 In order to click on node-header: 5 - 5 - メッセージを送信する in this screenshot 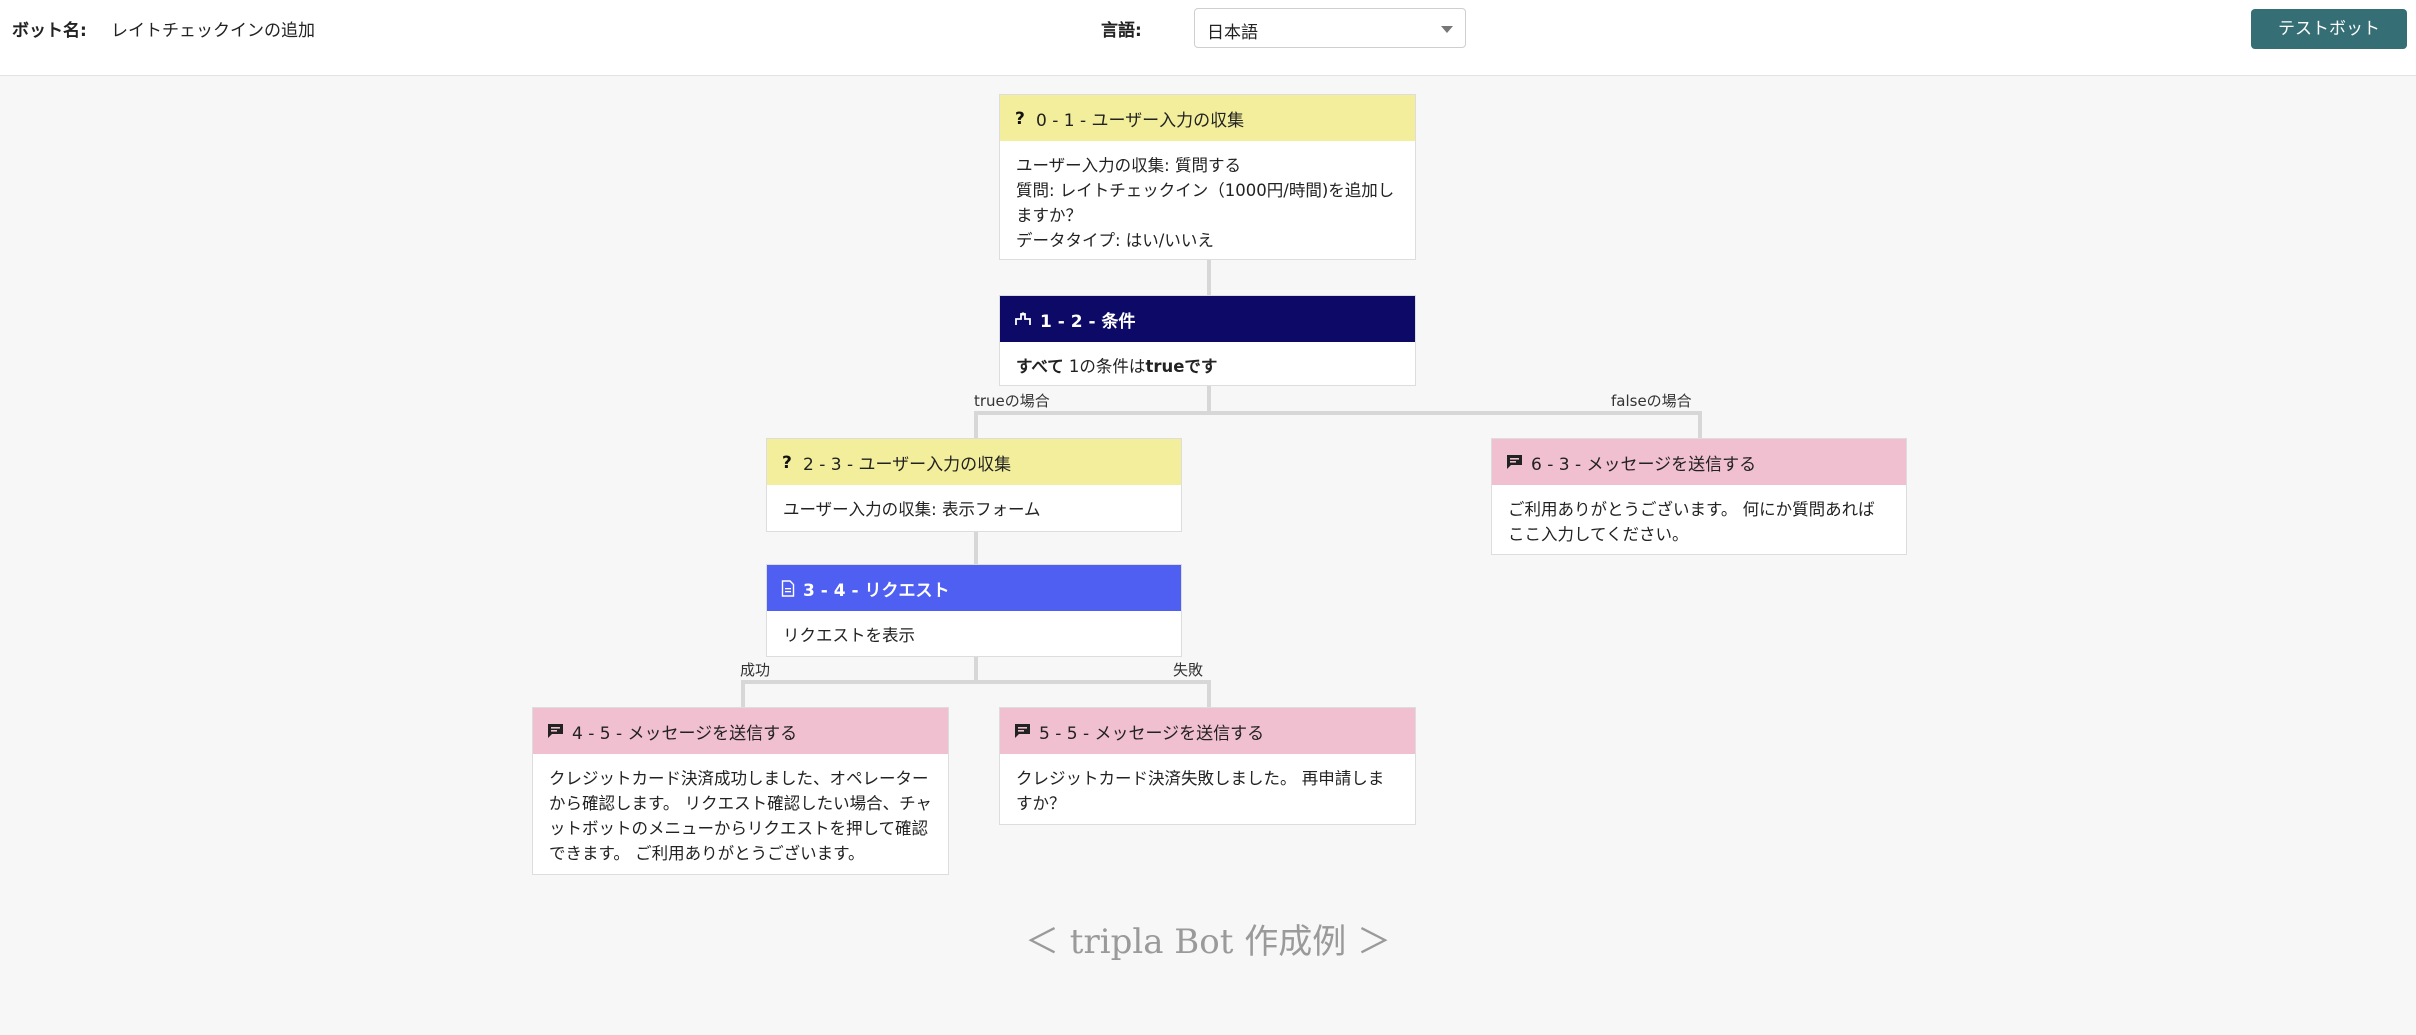, I will do `click(1207, 731)`.